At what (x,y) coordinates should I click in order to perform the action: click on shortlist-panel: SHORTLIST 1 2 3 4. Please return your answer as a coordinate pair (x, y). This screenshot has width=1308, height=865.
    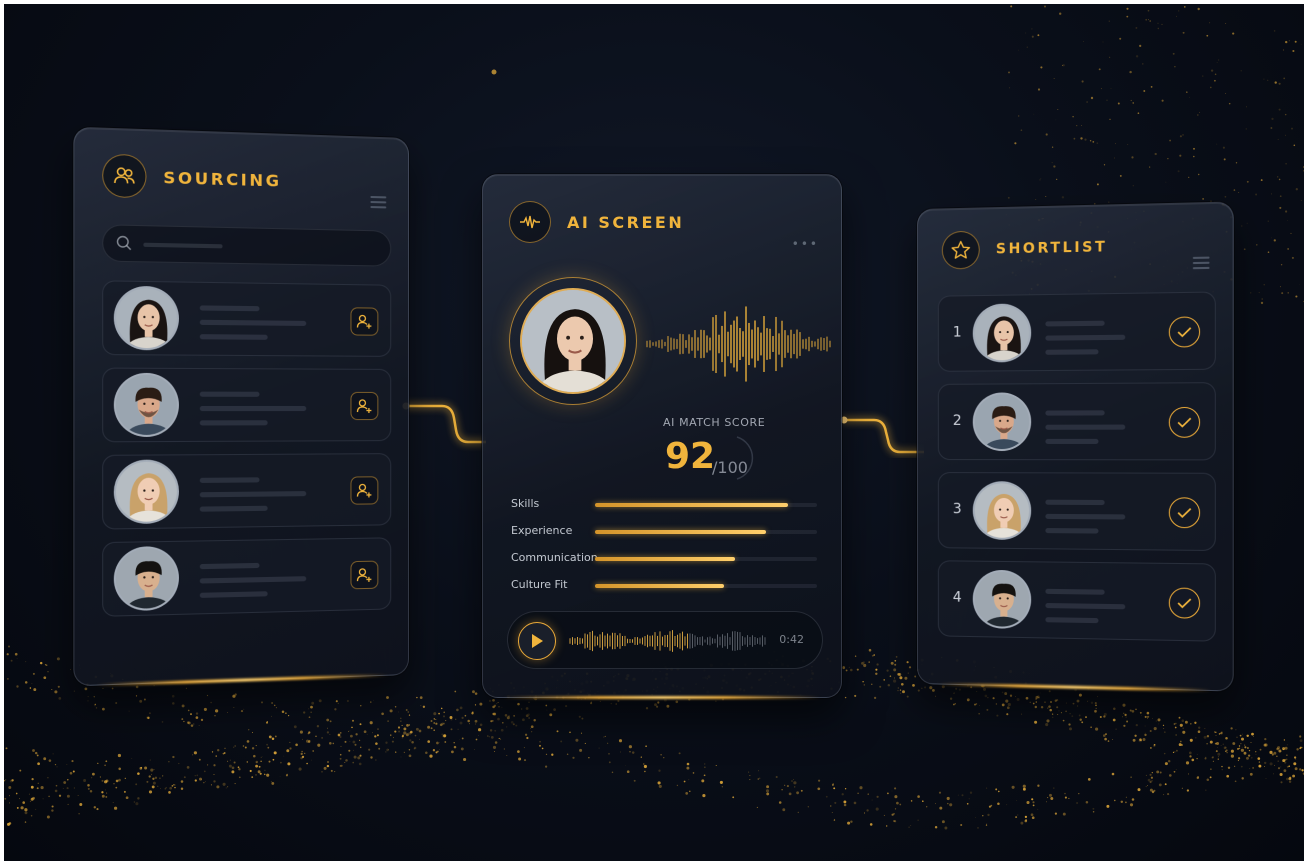
    Looking at the image, I should click on (1075, 446).